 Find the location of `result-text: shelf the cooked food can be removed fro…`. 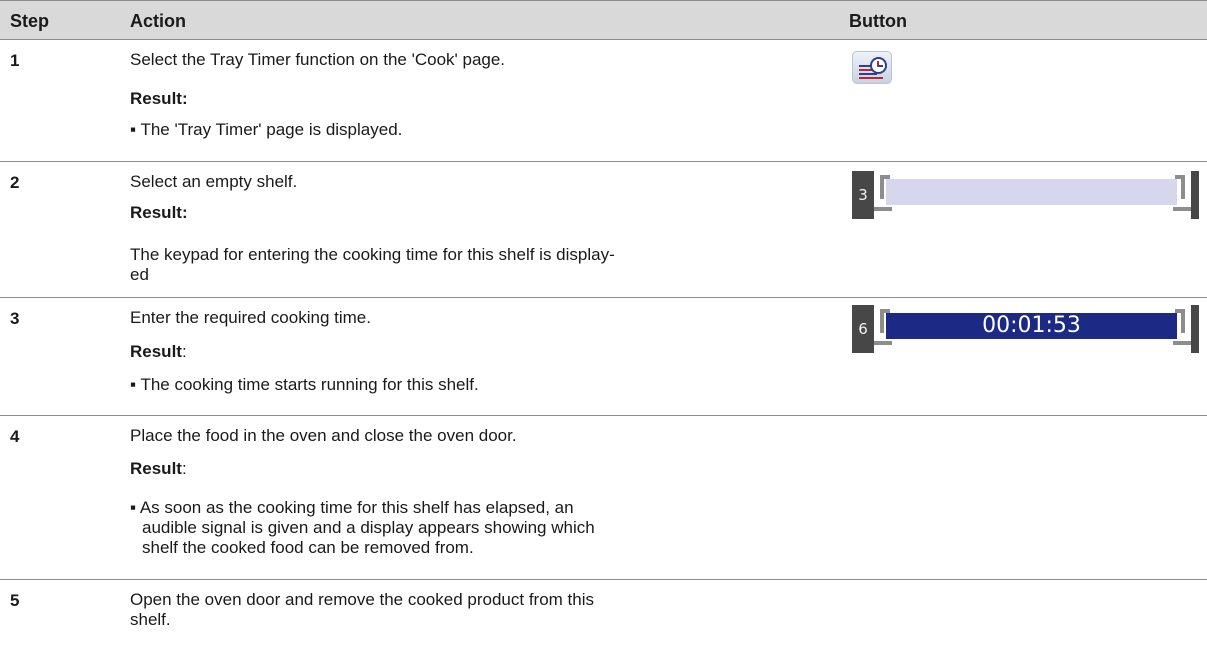

result-text: shelf the cooked food can be removed fro… is located at coordinates (308, 547).